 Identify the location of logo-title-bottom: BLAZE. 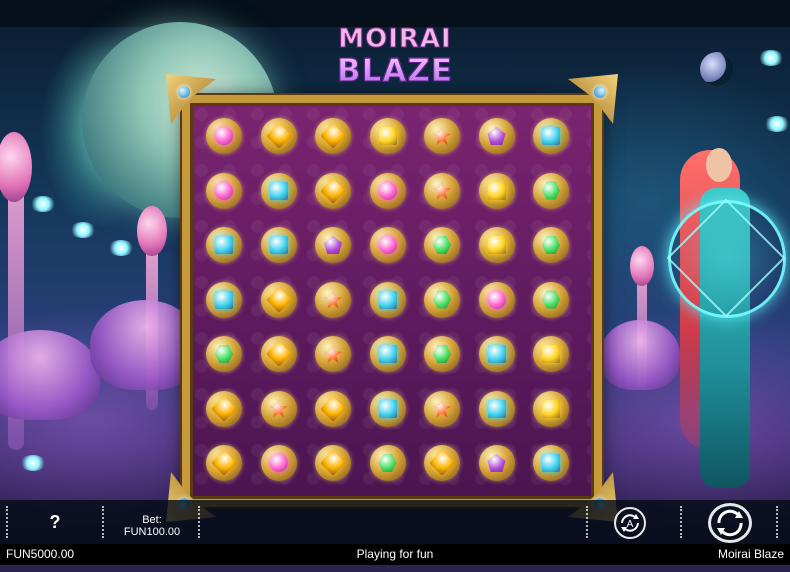
(395, 71).